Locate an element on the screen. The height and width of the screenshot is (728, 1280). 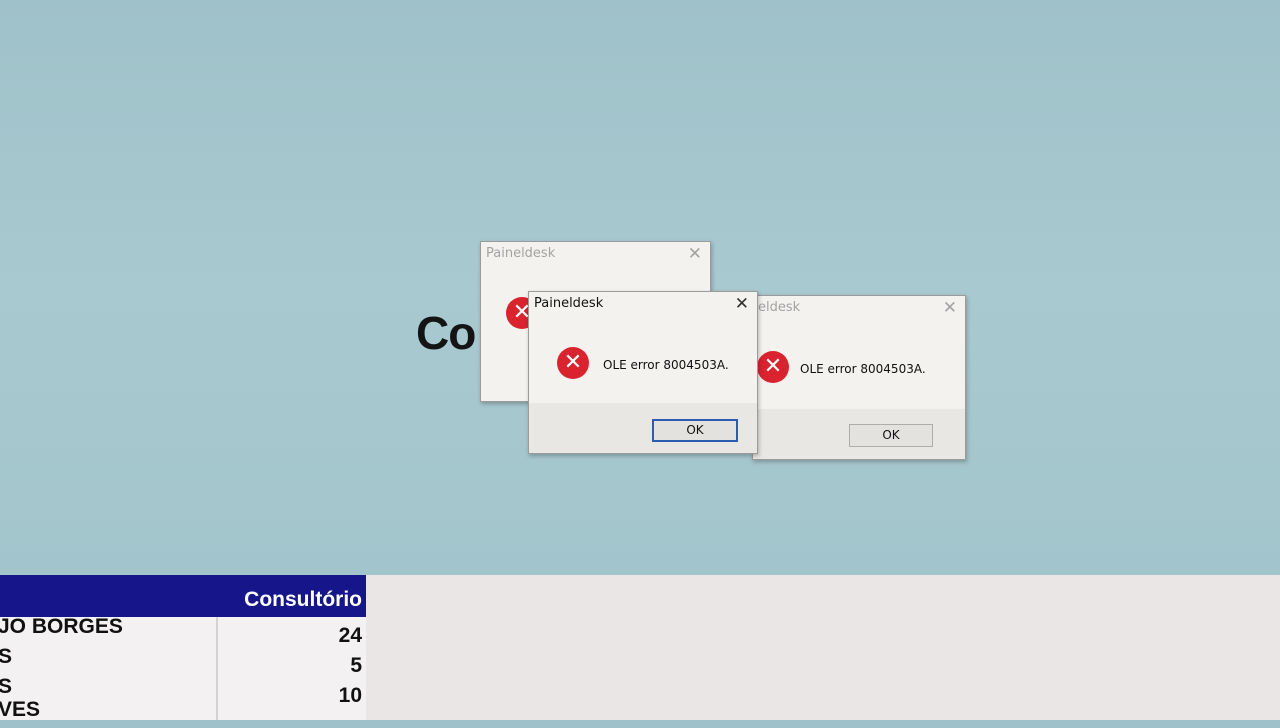
dialog-title: eldesk is located at coordinates (779, 307).